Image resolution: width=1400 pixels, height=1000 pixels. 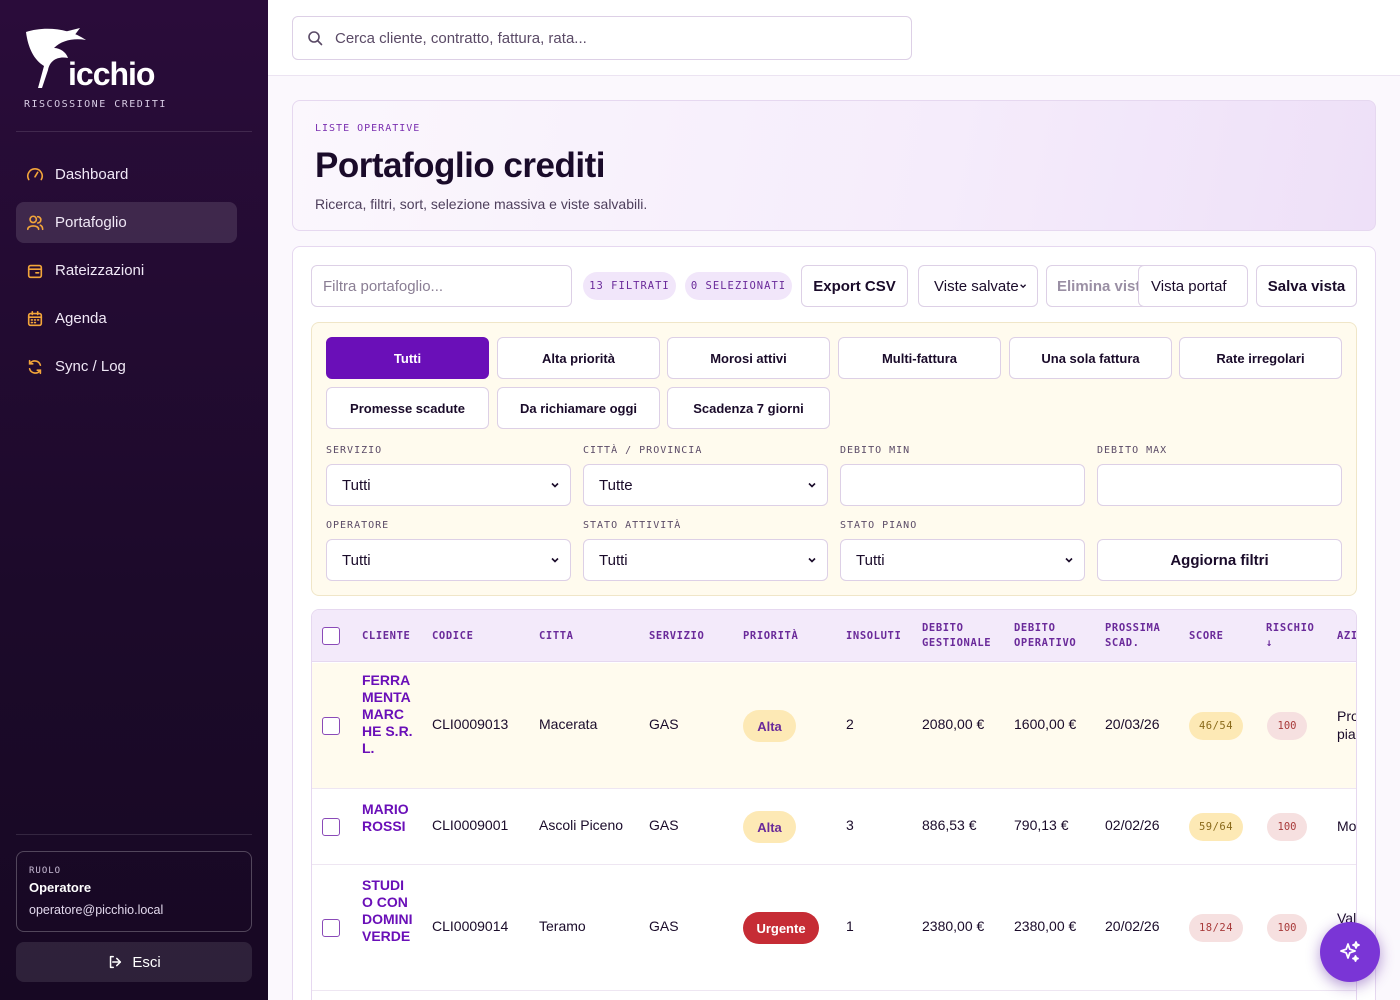 What do you see at coordinates (875, 450) in the screenshot?
I see `debito-min-label: DEBITO MIN` at bounding box center [875, 450].